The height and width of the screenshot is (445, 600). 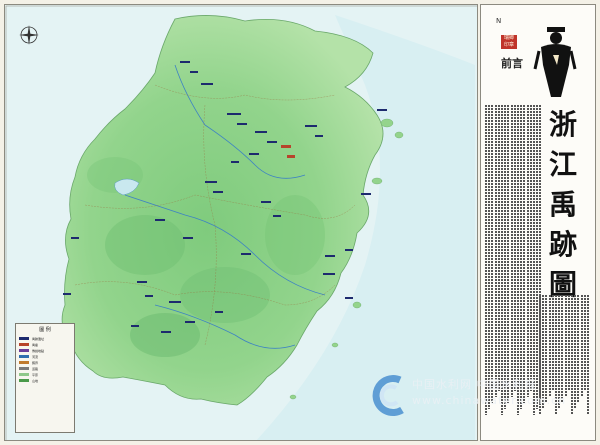 I want to click on legend-item: 河流, so click(x=45, y=356).